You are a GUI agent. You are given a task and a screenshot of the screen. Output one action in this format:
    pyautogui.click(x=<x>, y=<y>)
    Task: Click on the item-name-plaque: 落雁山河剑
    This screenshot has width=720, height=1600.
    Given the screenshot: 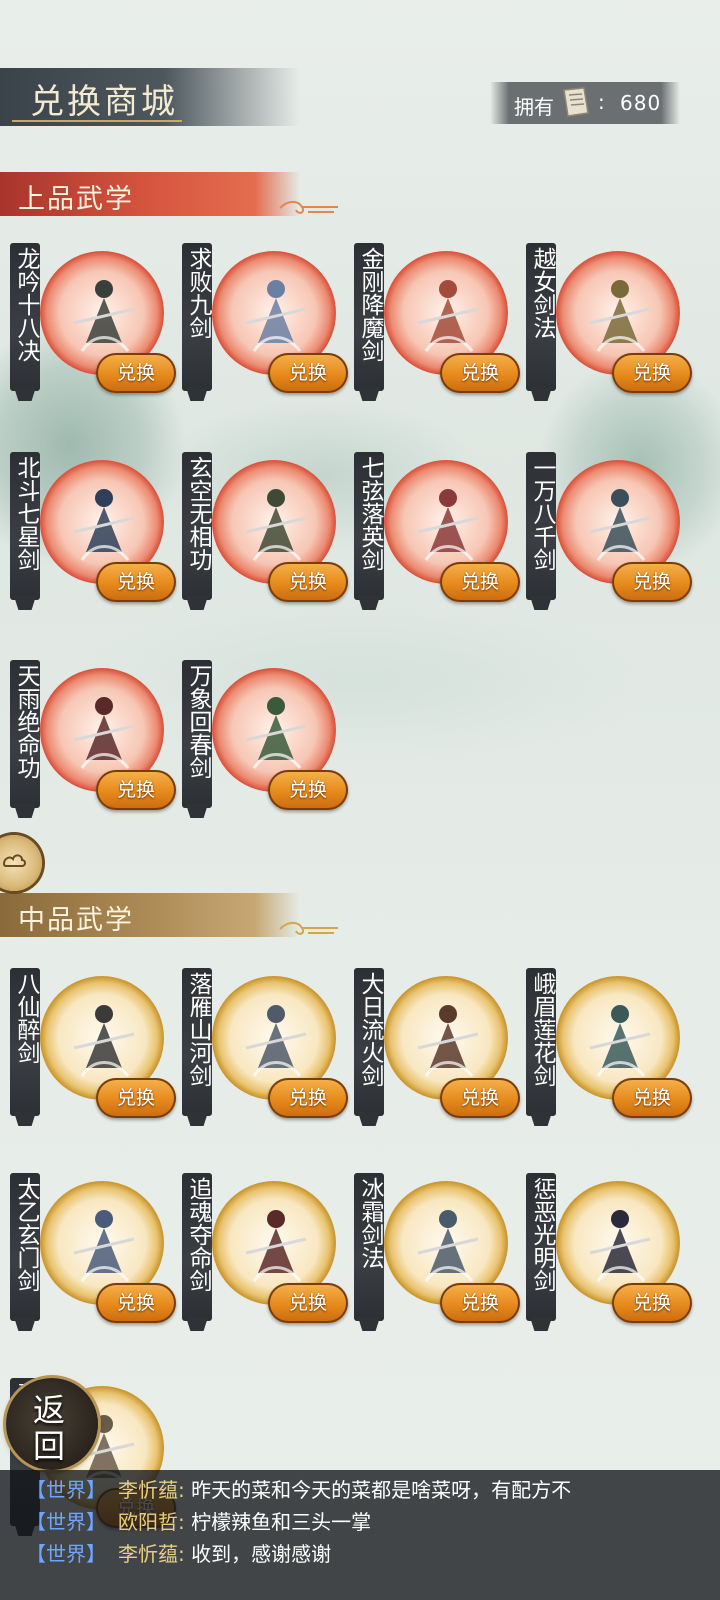 What is the action you would take?
    pyautogui.click(x=197, y=1042)
    